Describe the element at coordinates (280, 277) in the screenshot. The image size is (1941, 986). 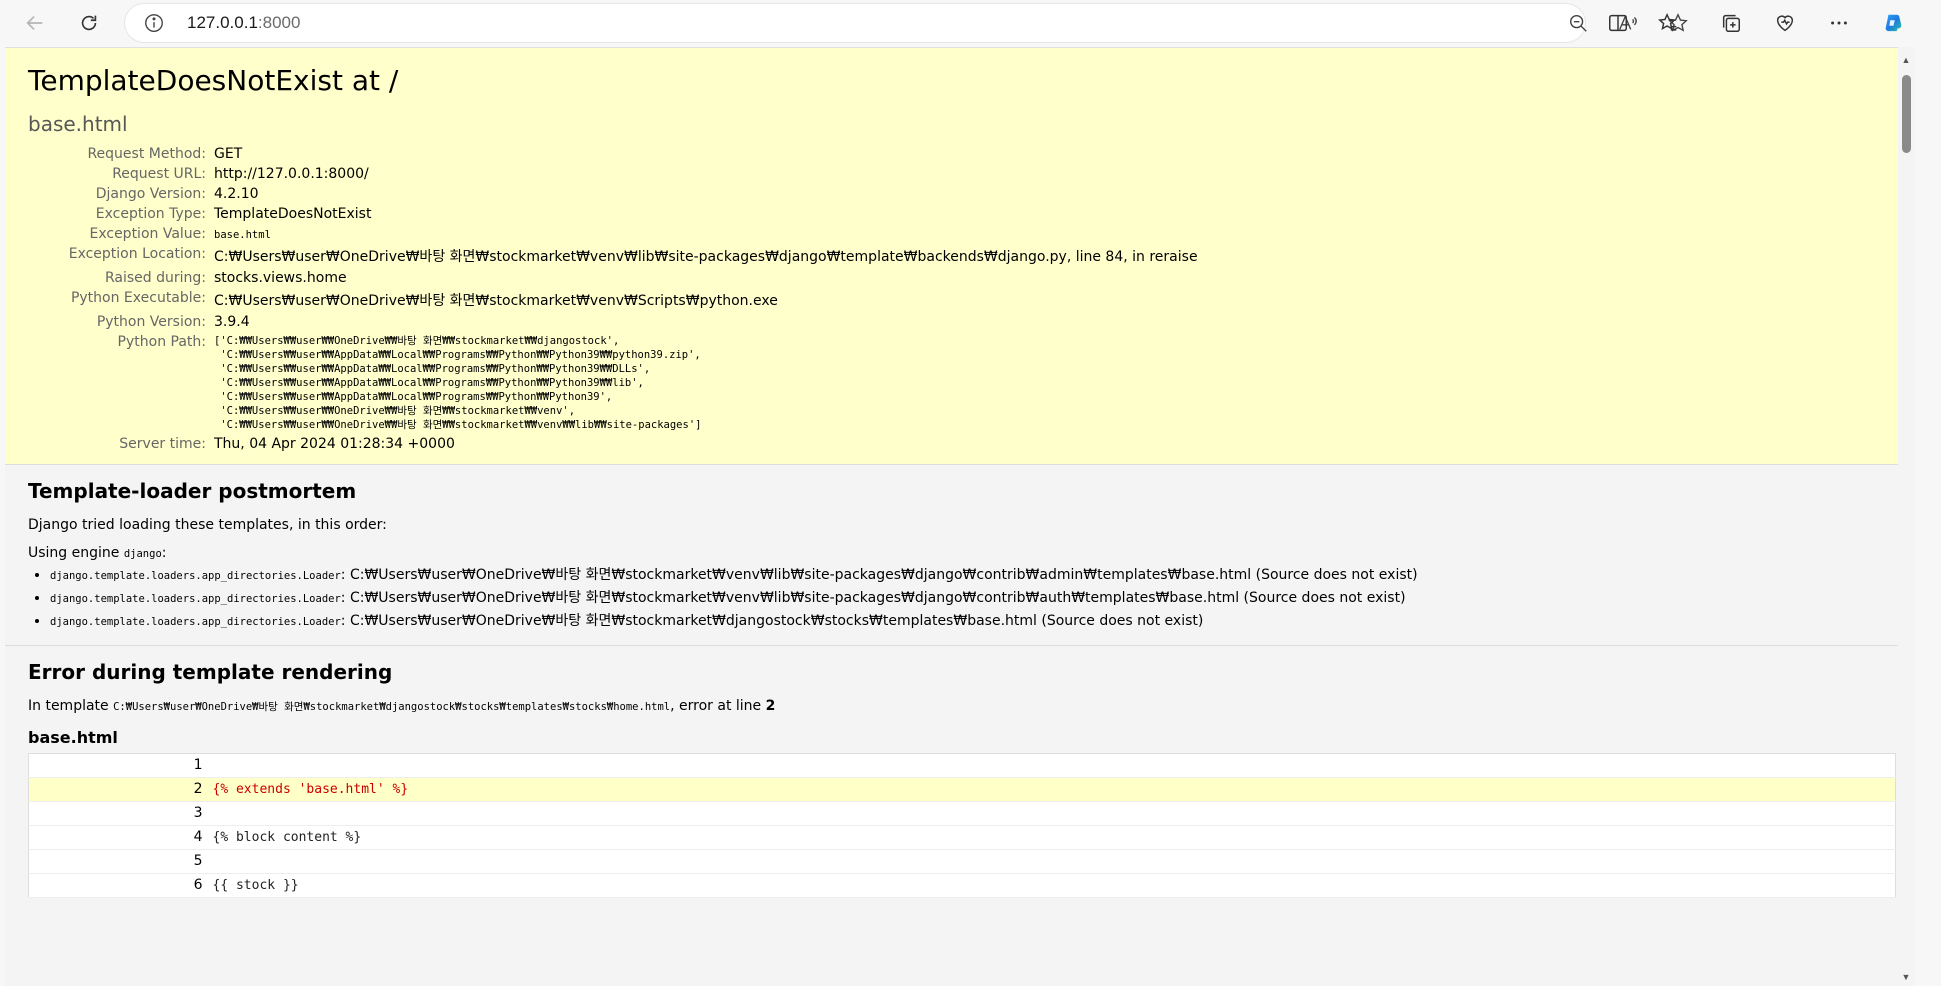
I see `info-value: stocks.views.home` at that location.